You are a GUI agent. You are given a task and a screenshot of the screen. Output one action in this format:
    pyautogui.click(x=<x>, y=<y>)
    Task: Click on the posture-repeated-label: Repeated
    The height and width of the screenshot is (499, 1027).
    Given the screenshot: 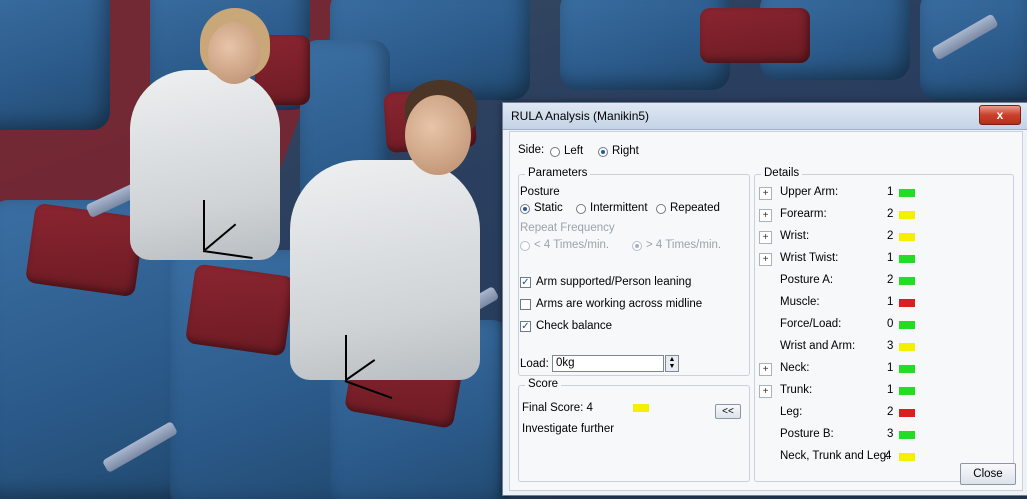 What is the action you would take?
    pyautogui.click(x=695, y=208)
    